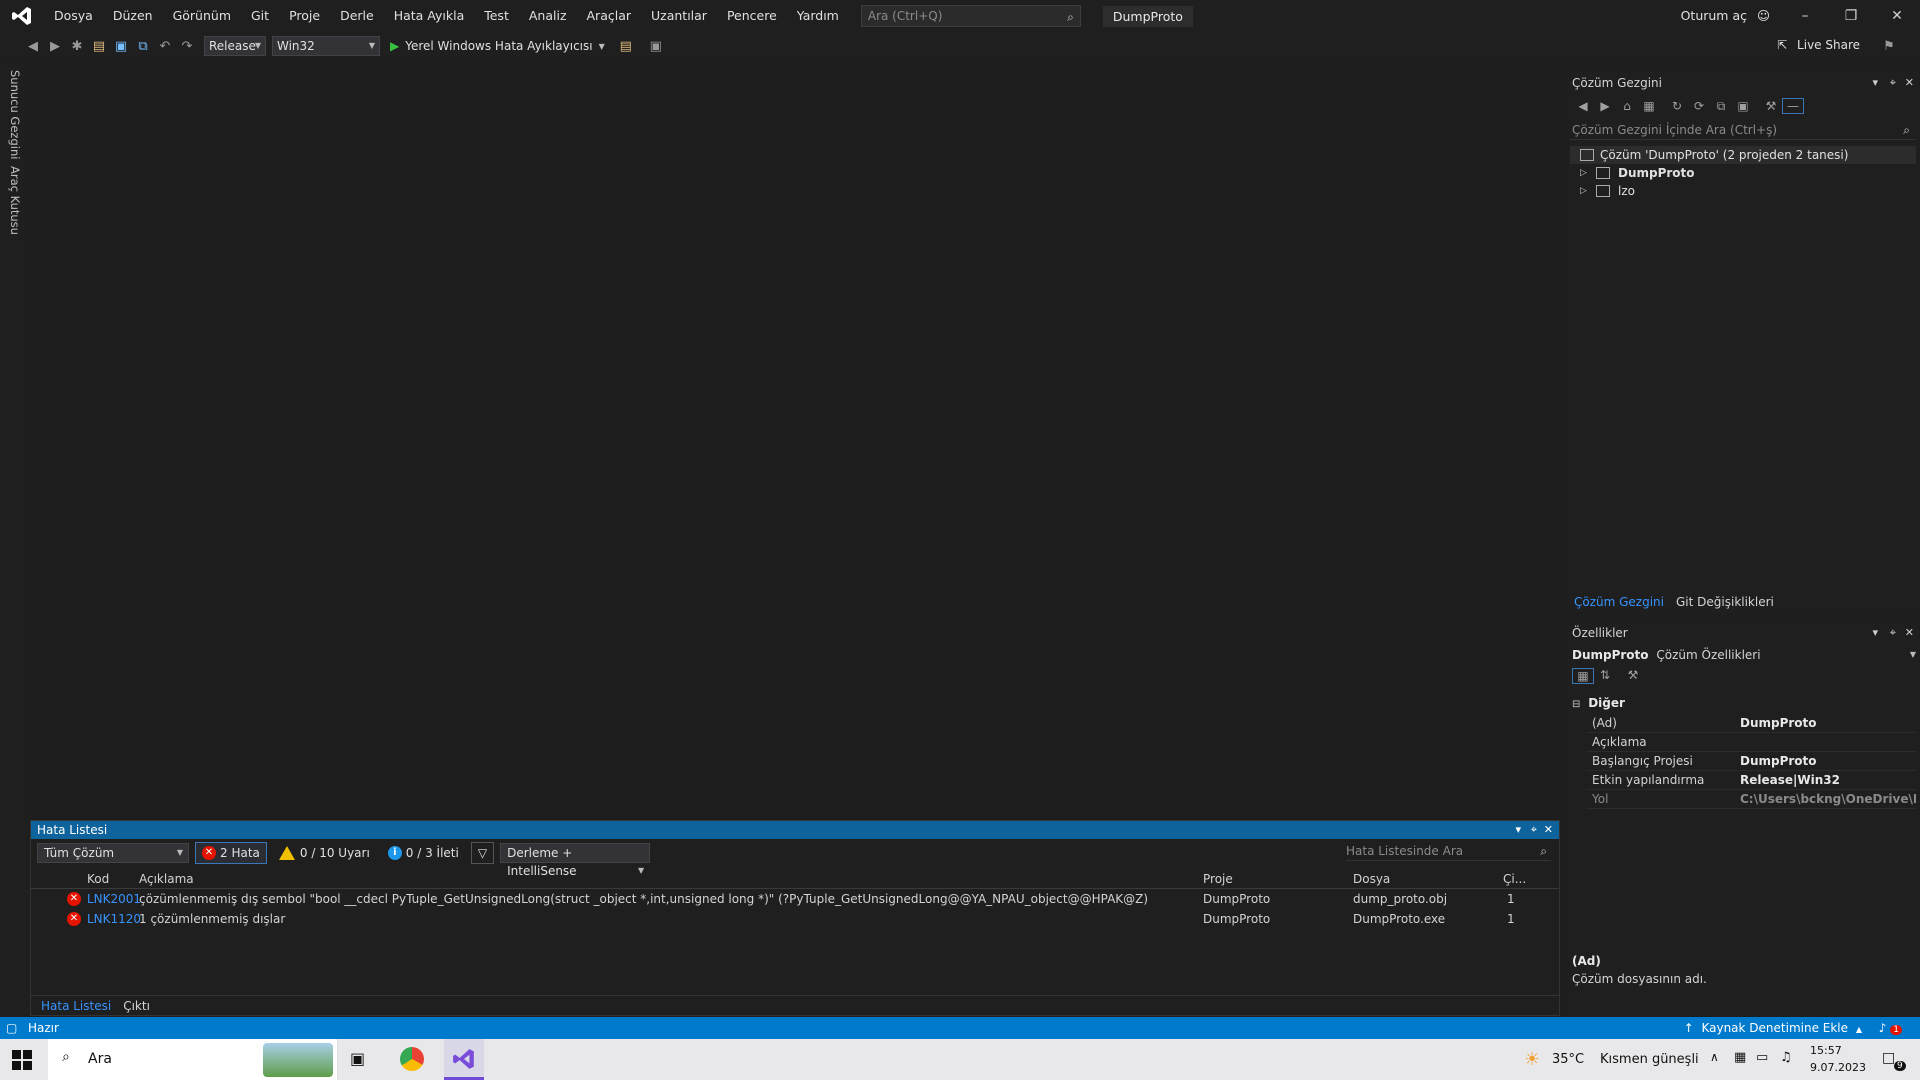  Describe the element at coordinates (1725, 16) in the screenshot. I see `sign-in-button: Oturum aç ☺` at that location.